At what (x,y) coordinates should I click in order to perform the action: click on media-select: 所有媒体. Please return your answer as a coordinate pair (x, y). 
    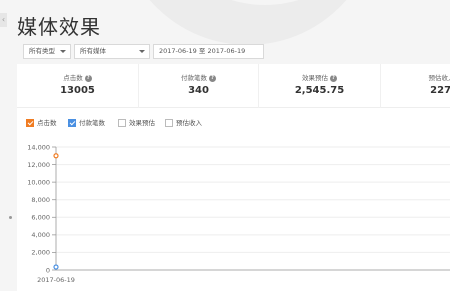
    Looking at the image, I should click on (112, 51).